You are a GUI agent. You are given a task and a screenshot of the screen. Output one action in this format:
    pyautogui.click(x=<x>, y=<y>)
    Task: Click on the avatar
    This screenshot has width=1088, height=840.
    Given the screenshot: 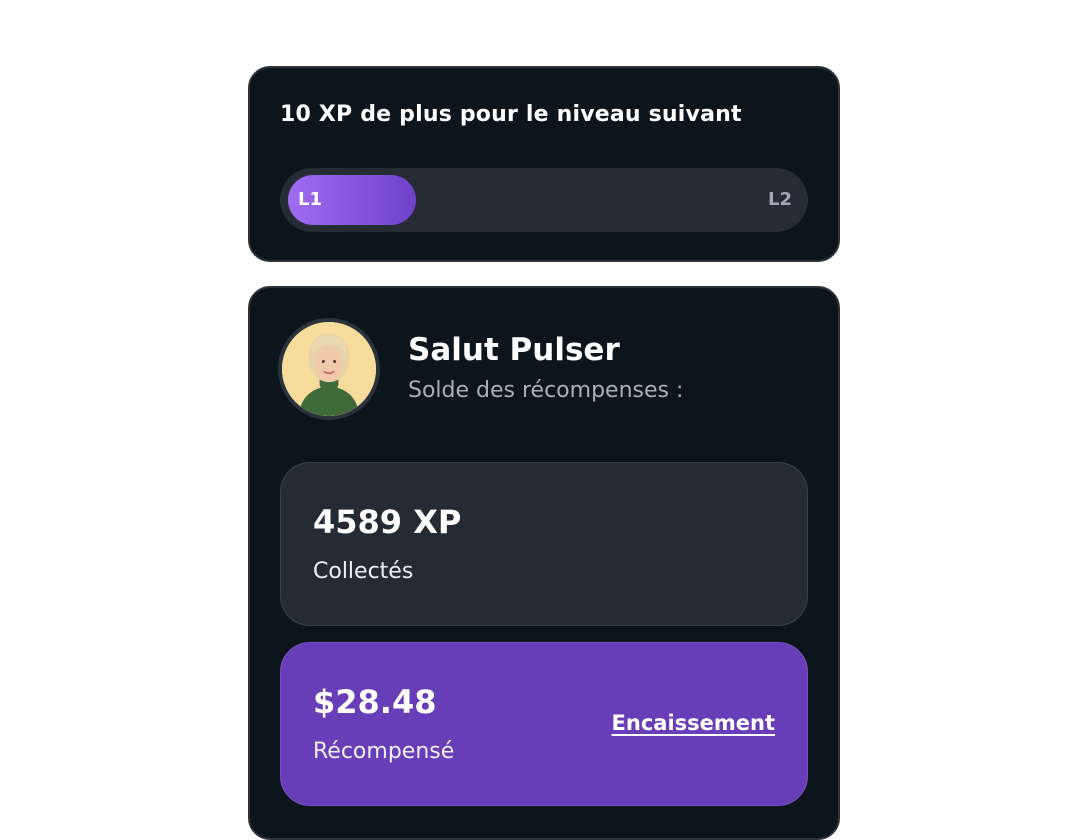 What is the action you would take?
    pyautogui.click(x=329, y=369)
    